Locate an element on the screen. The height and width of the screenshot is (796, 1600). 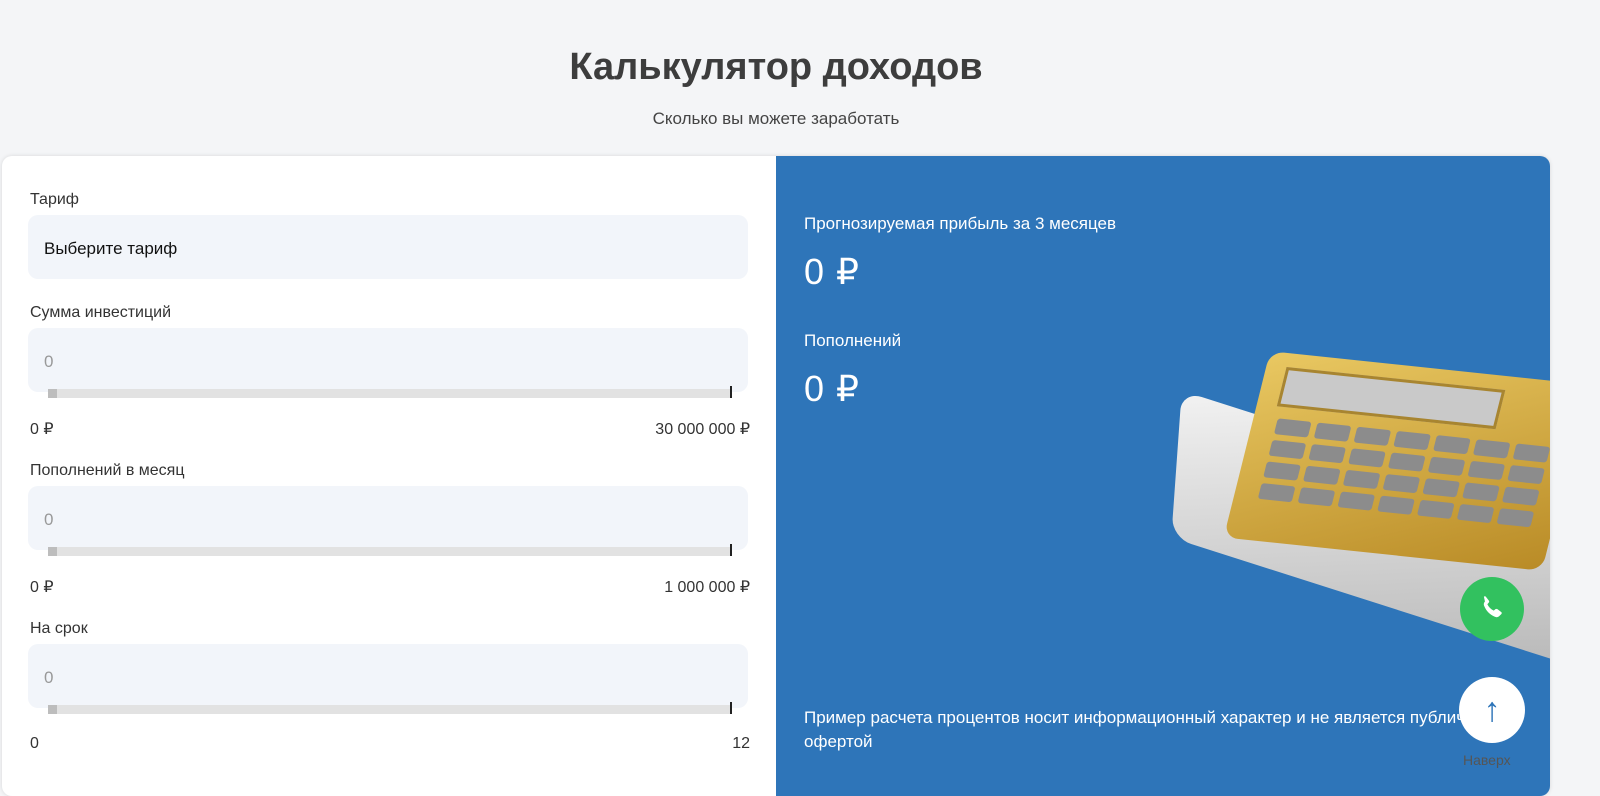
investment-label: Сумма инвестиций is located at coordinates (101, 312).